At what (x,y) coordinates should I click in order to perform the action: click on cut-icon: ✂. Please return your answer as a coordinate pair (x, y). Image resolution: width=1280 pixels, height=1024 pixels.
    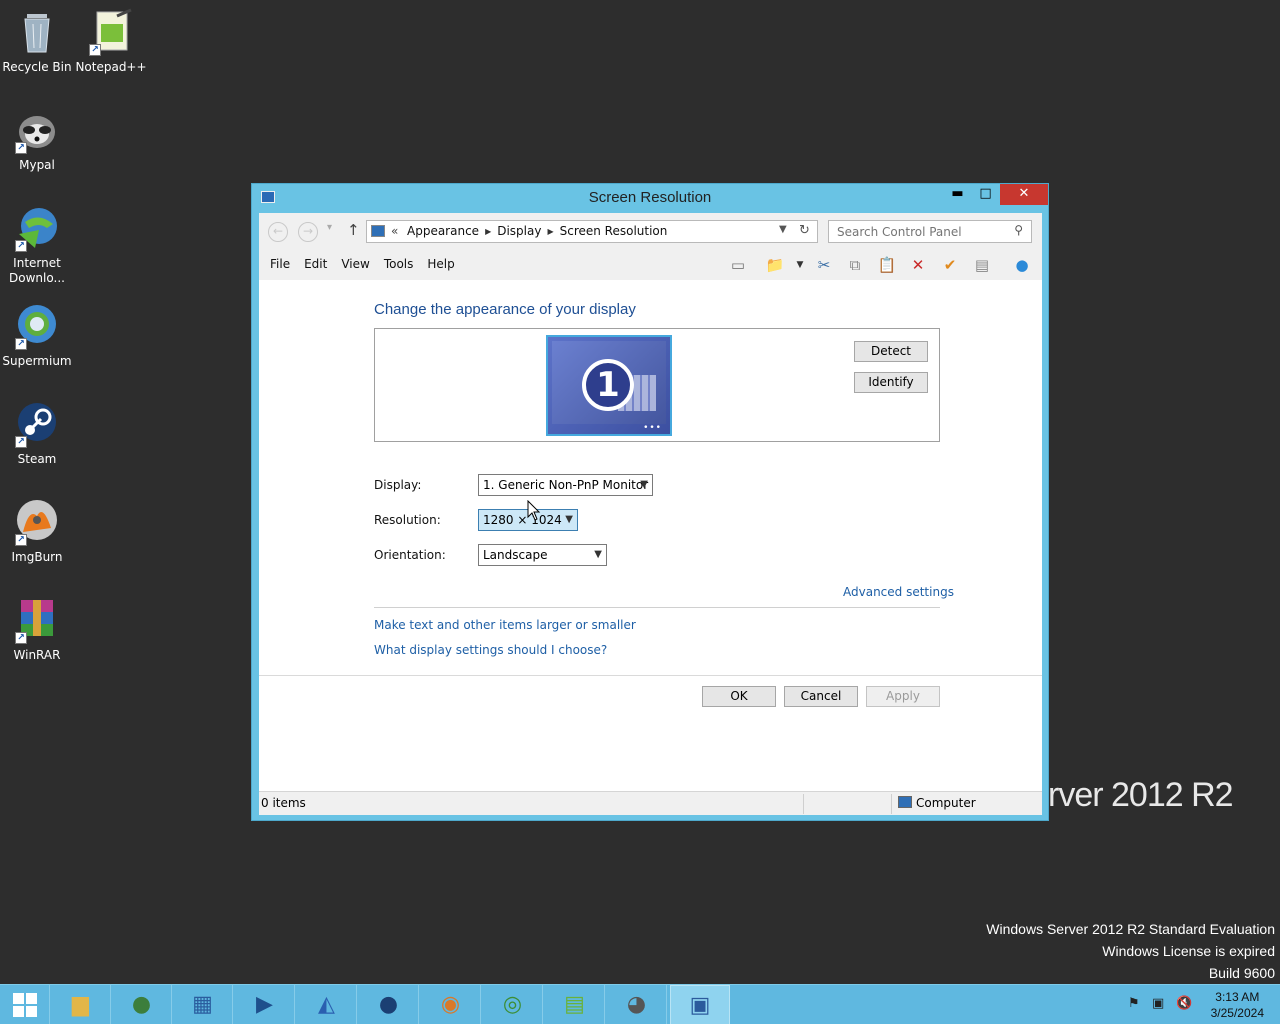
    Looking at the image, I should click on (824, 265).